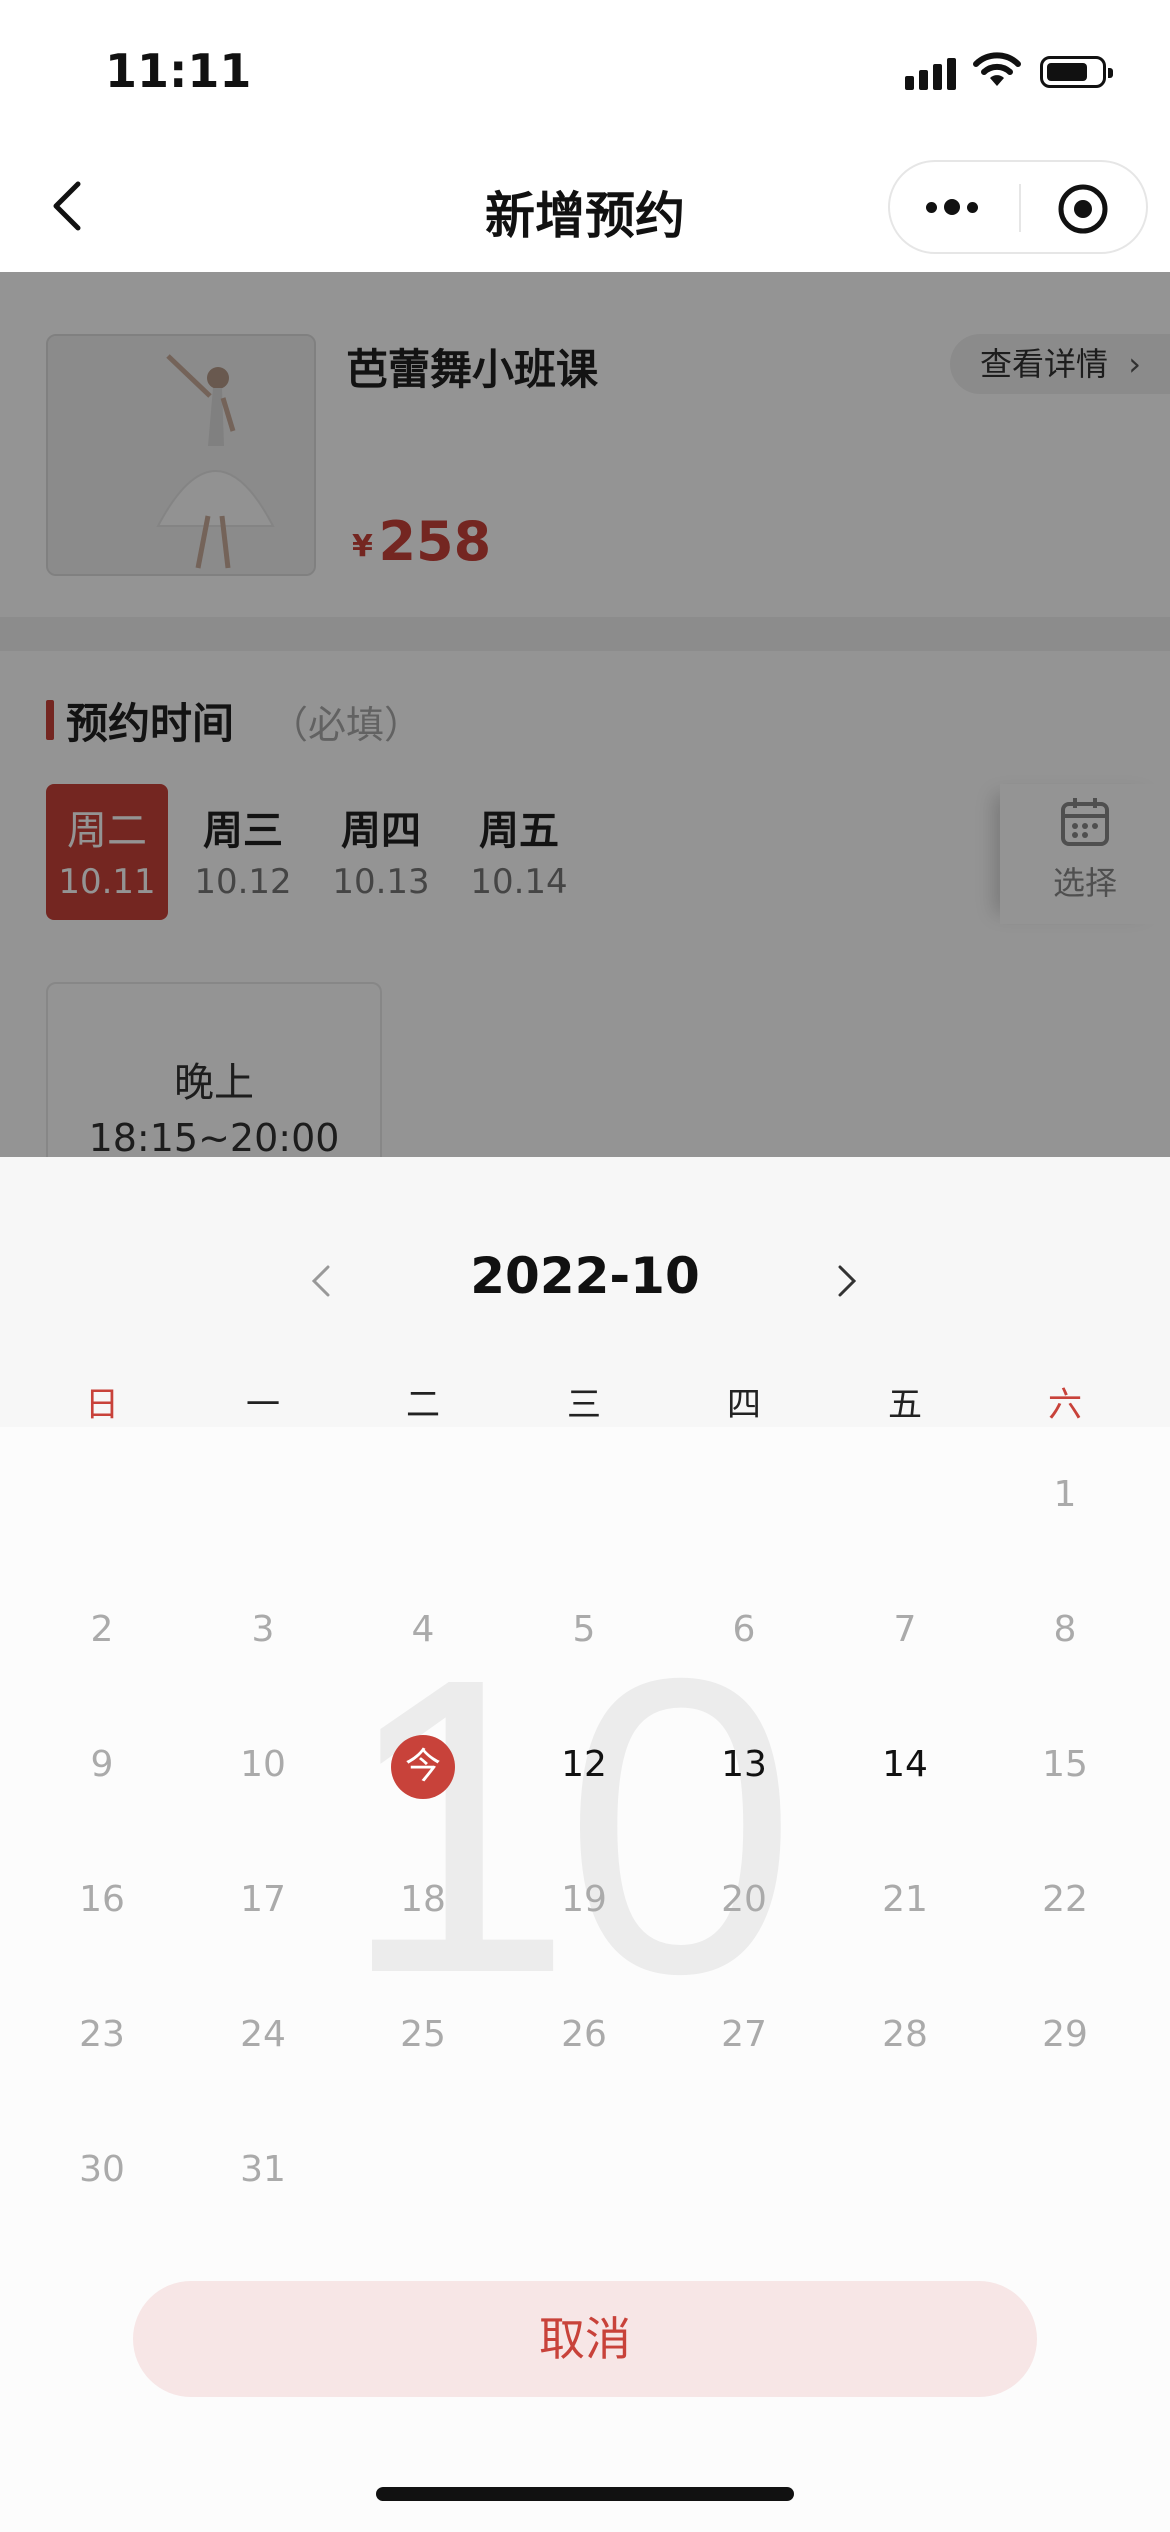  Describe the element at coordinates (263, 1405) in the screenshot. I see `weekday-header: 一` at that location.